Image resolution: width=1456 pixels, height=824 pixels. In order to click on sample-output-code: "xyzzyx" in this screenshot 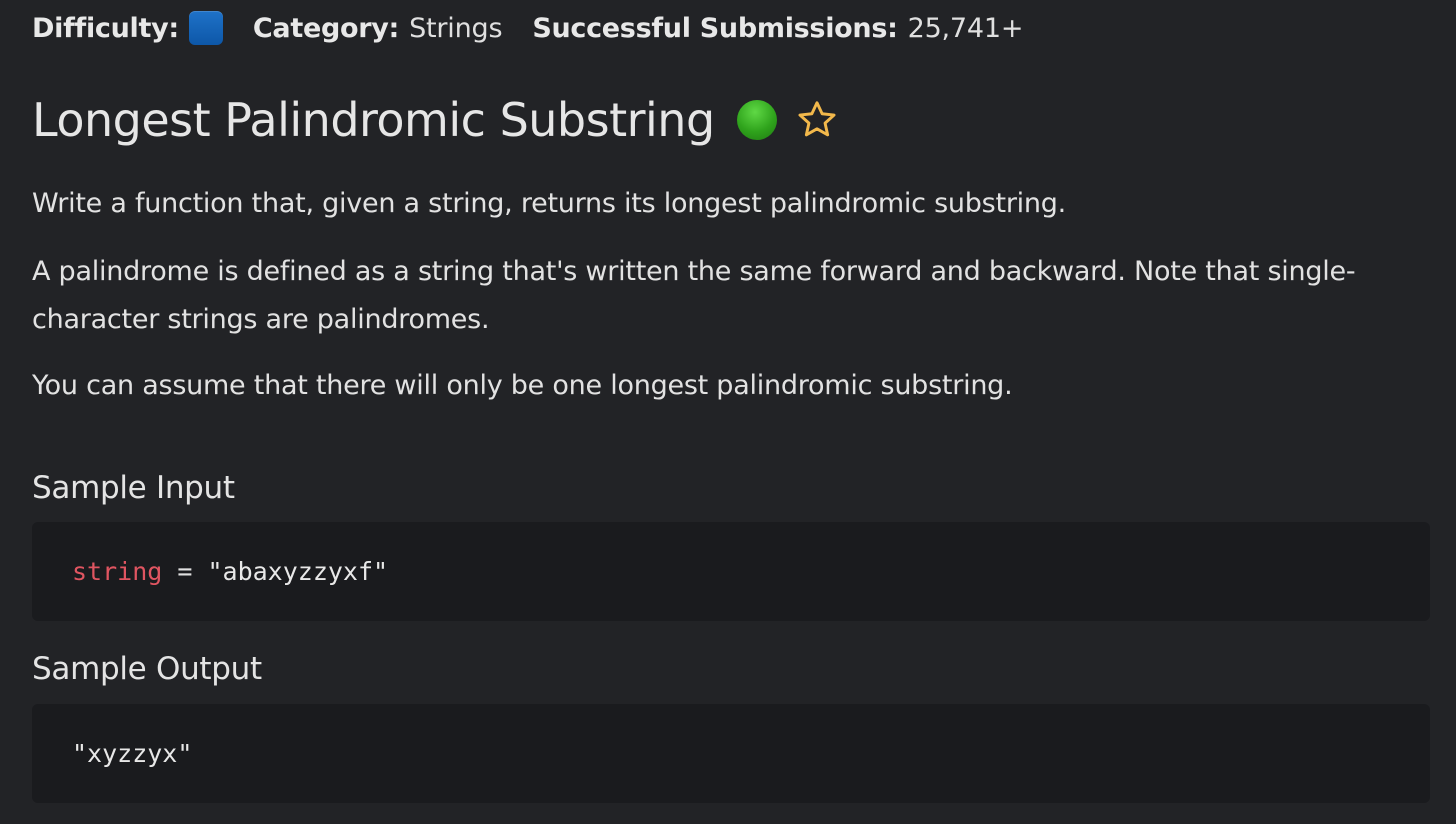, I will do `click(731, 753)`.